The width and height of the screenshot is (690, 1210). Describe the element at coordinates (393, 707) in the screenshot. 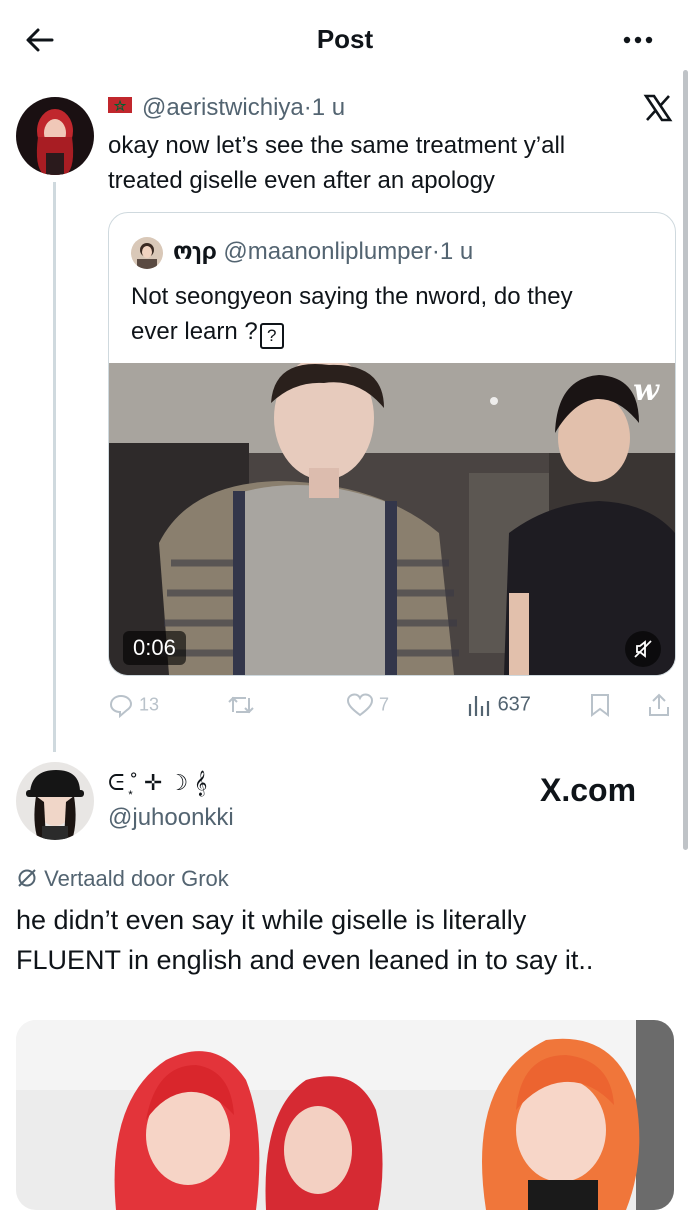

I see `action-bar: 13 7 637` at that location.